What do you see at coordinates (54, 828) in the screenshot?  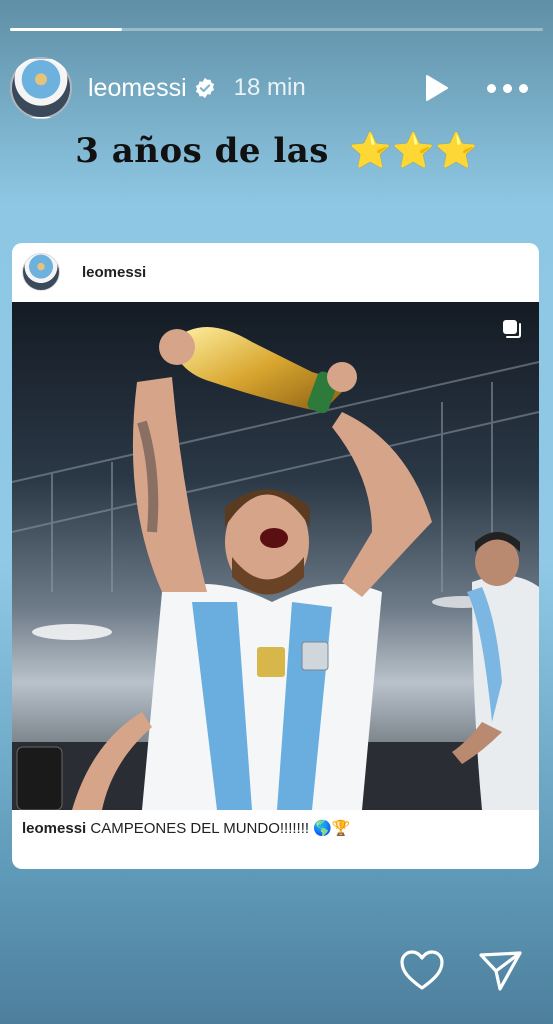 I see `post-caption-user: leomessi` at bounding box center [54, 828].